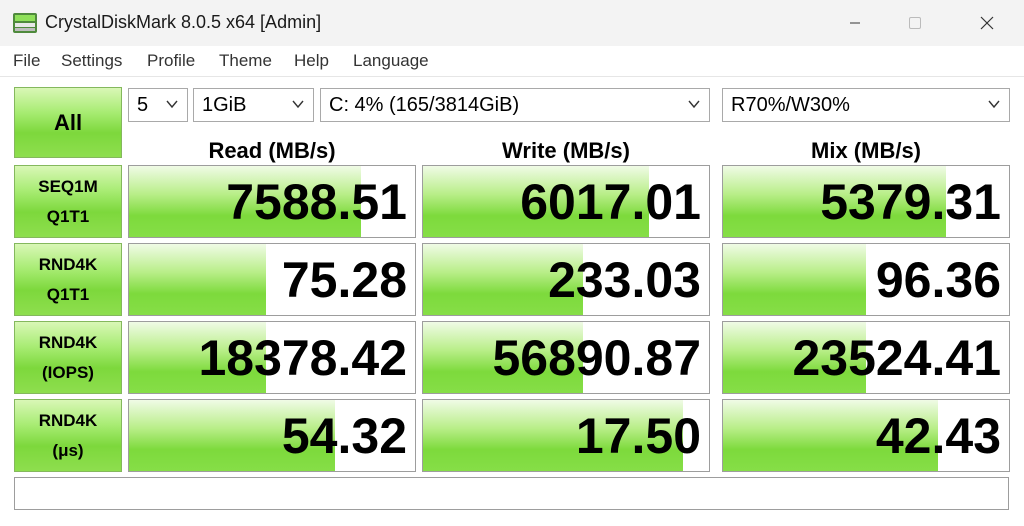  Describe the element at coordinates (272, 150) in the screenshot. I see `read-header: Read (MB/s)` at that location.